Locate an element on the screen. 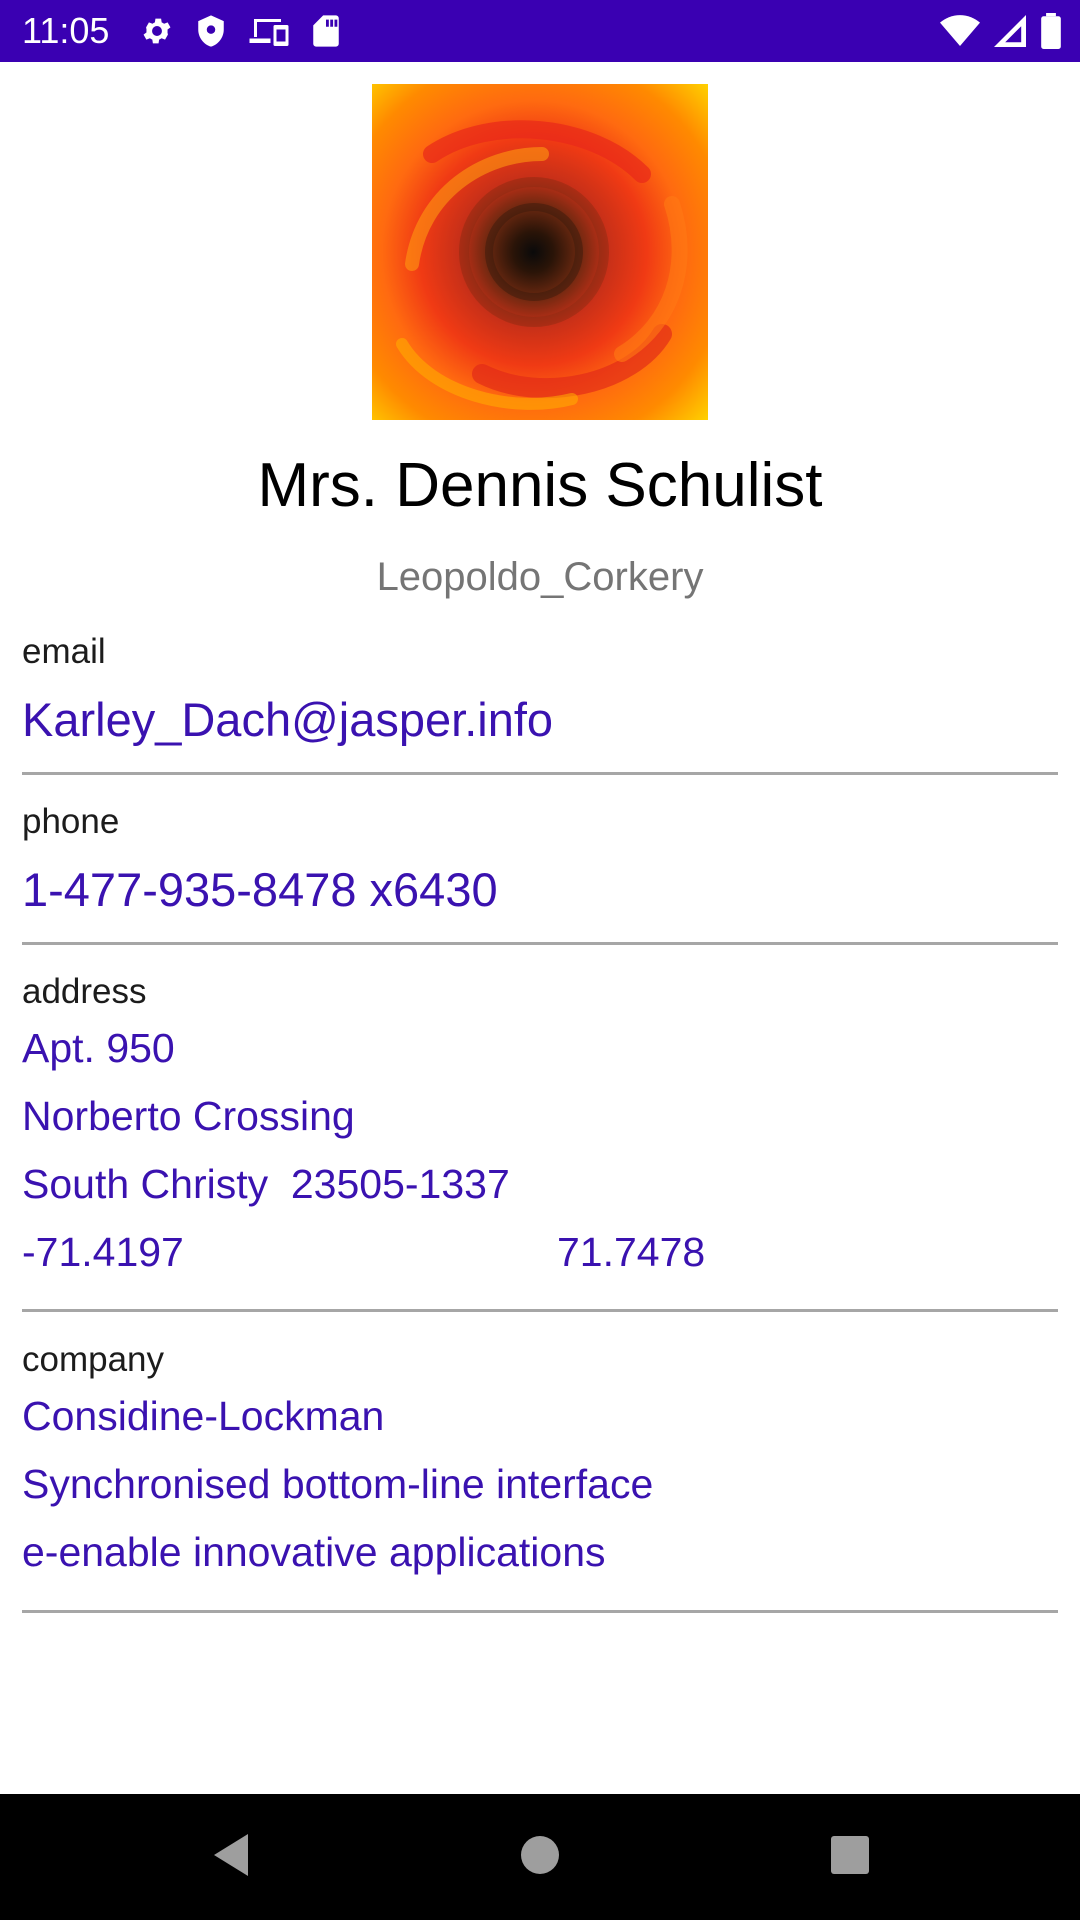 Image resolution: width=1080 pixels, height=1920 pixels. home-icon is located at coordinates (540, 1857).